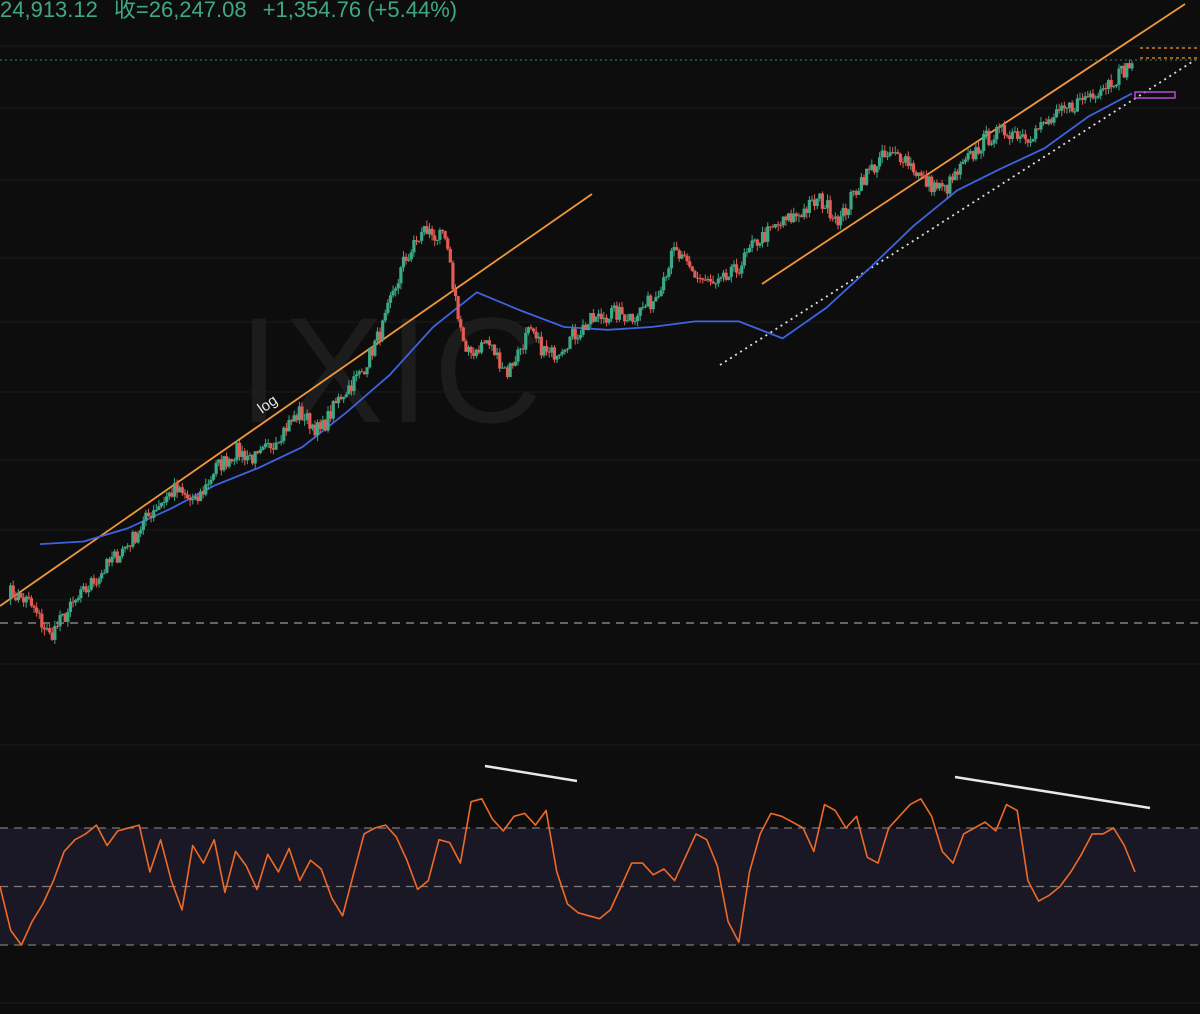 The height and width of the screenshot is (1014, 1200). Describe the element at coordinates (600, 886) in the screenshot. I see `oscillator-band` at that location.